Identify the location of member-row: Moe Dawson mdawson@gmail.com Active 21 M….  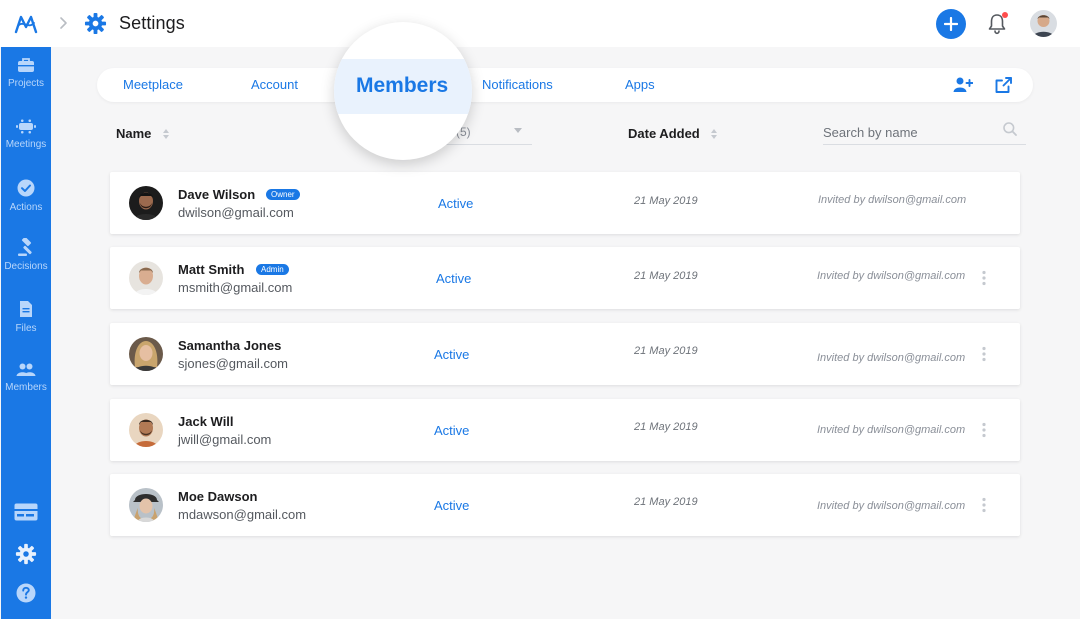
(565, 505).